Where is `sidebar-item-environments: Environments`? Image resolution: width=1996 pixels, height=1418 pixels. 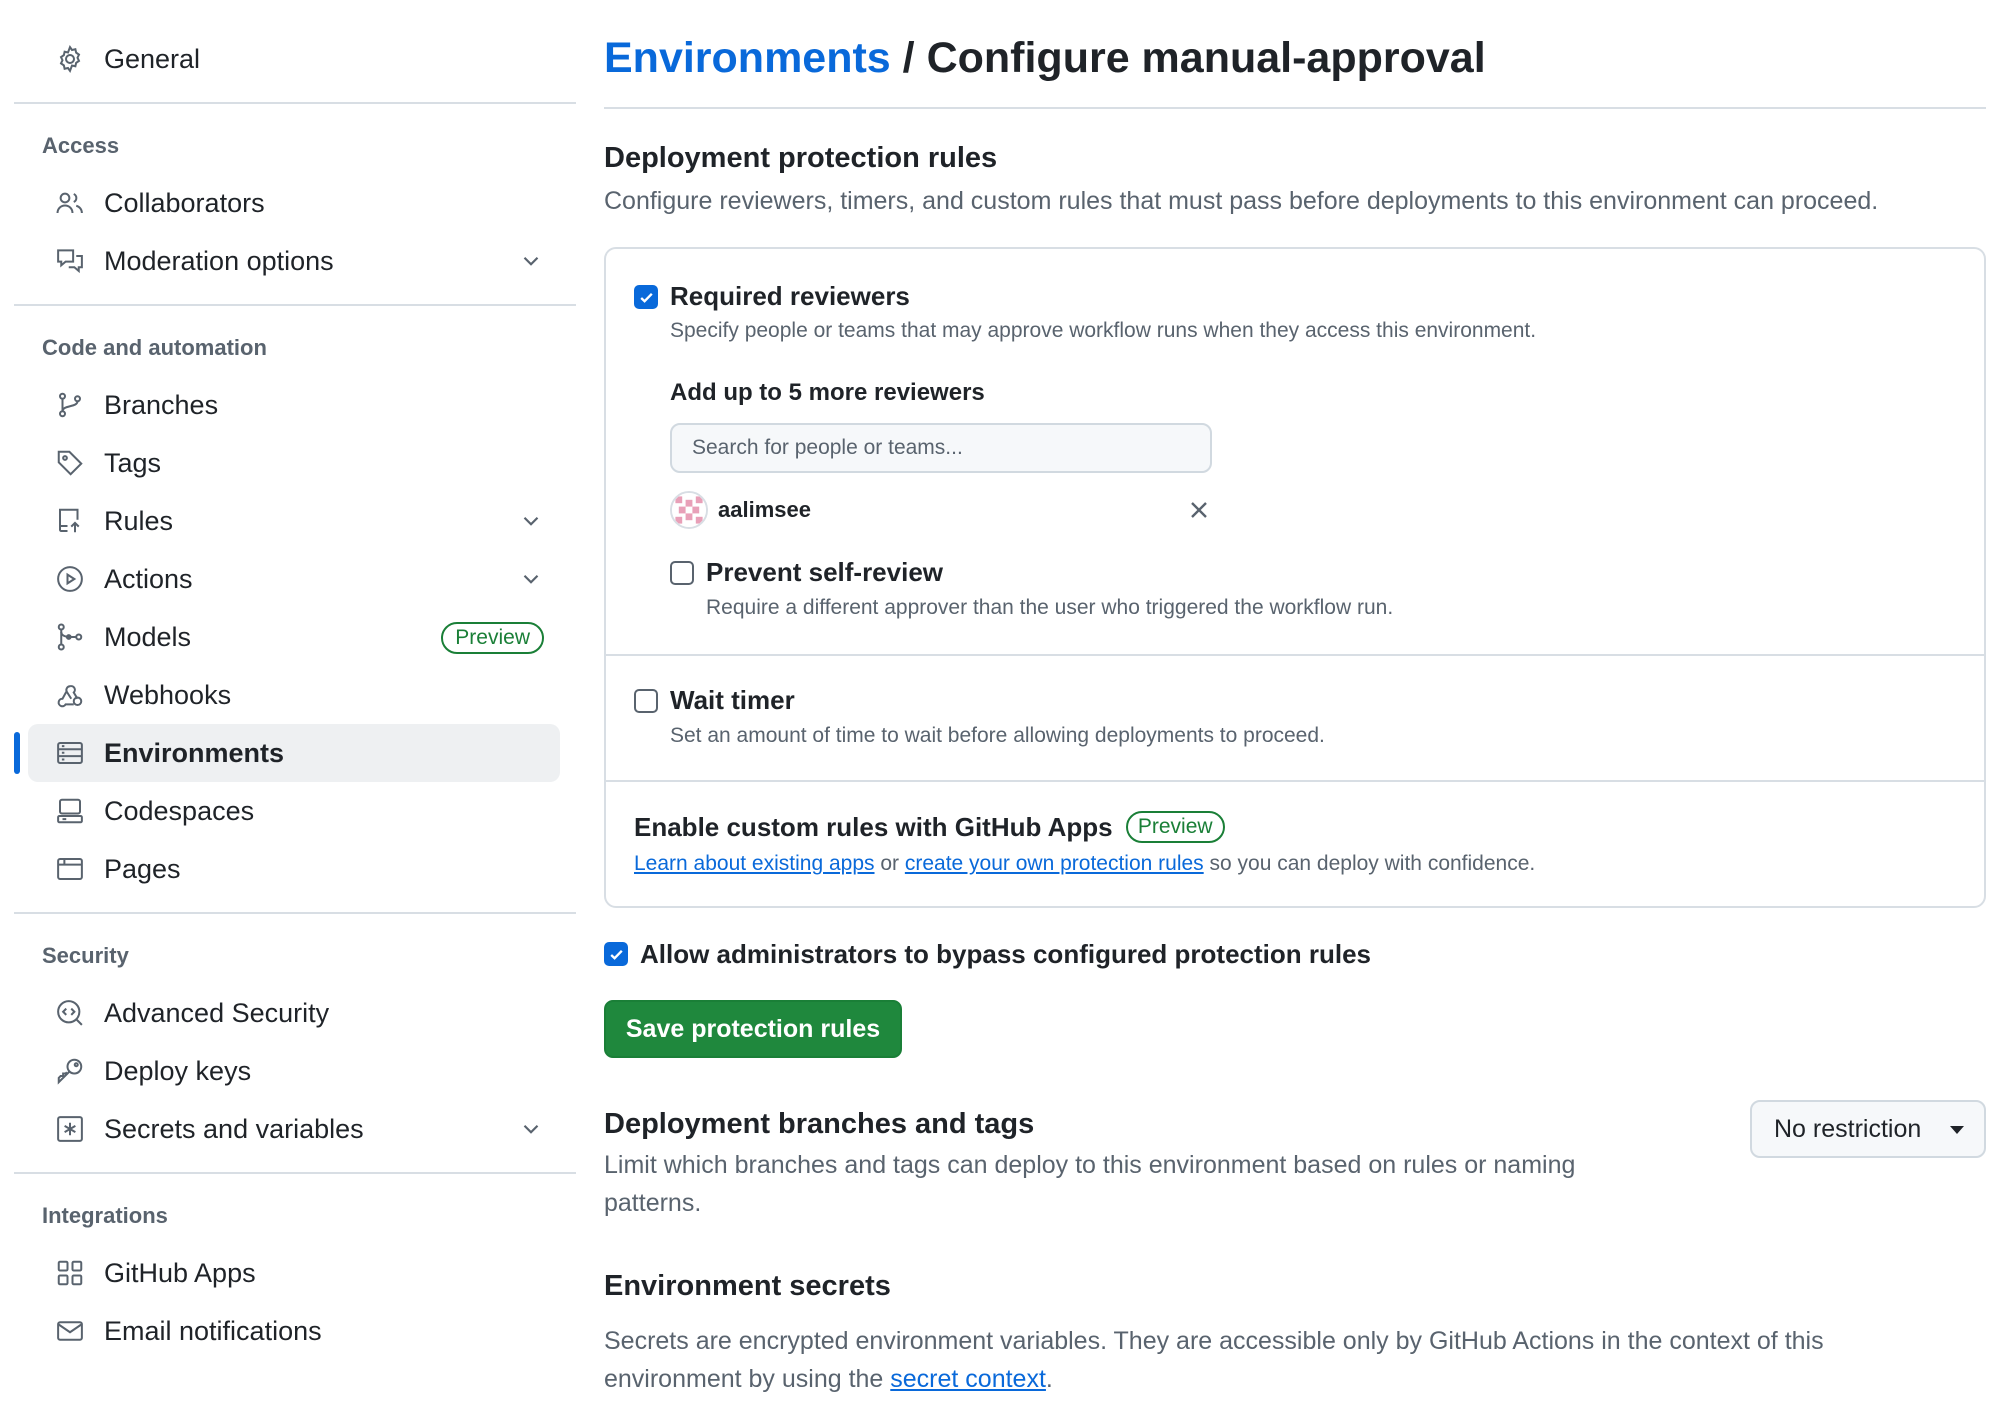
sidebar-item-environments: Environments is located at coordinates (287, 753).